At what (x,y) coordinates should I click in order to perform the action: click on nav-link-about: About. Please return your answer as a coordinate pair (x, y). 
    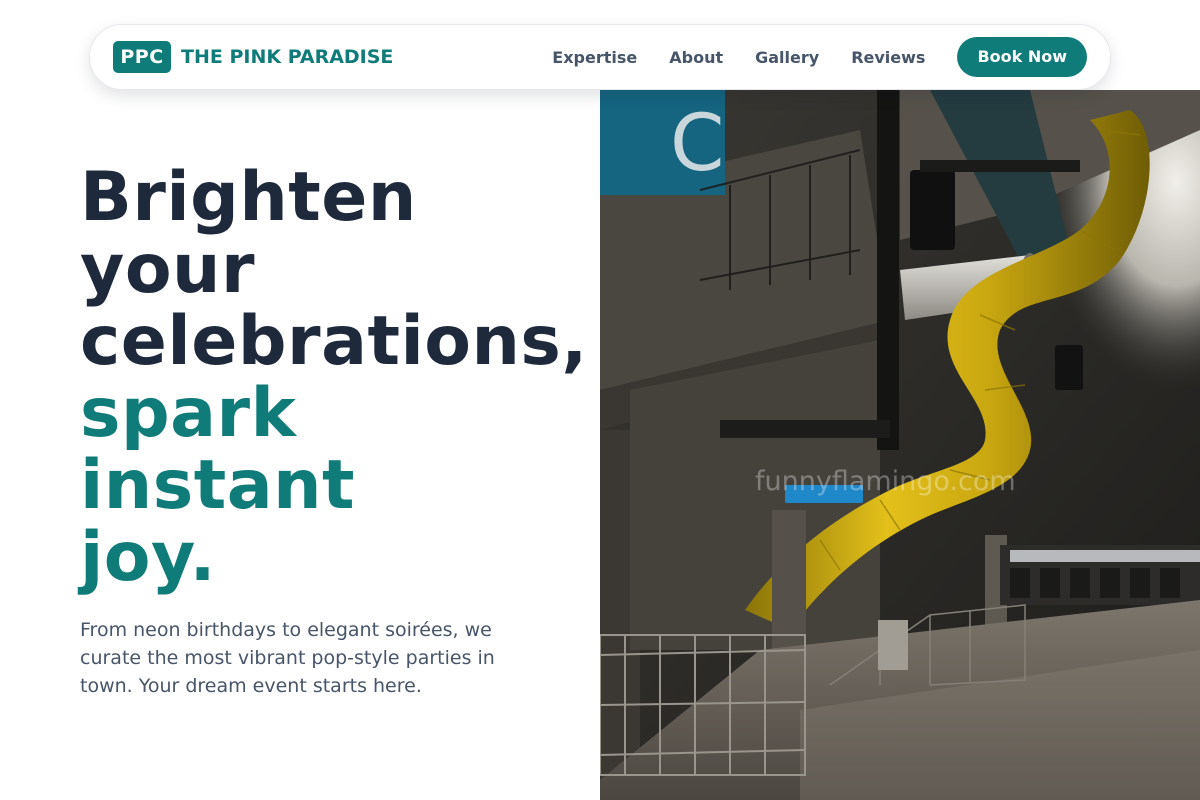
    Looking at the image, I should click on (696, 57).